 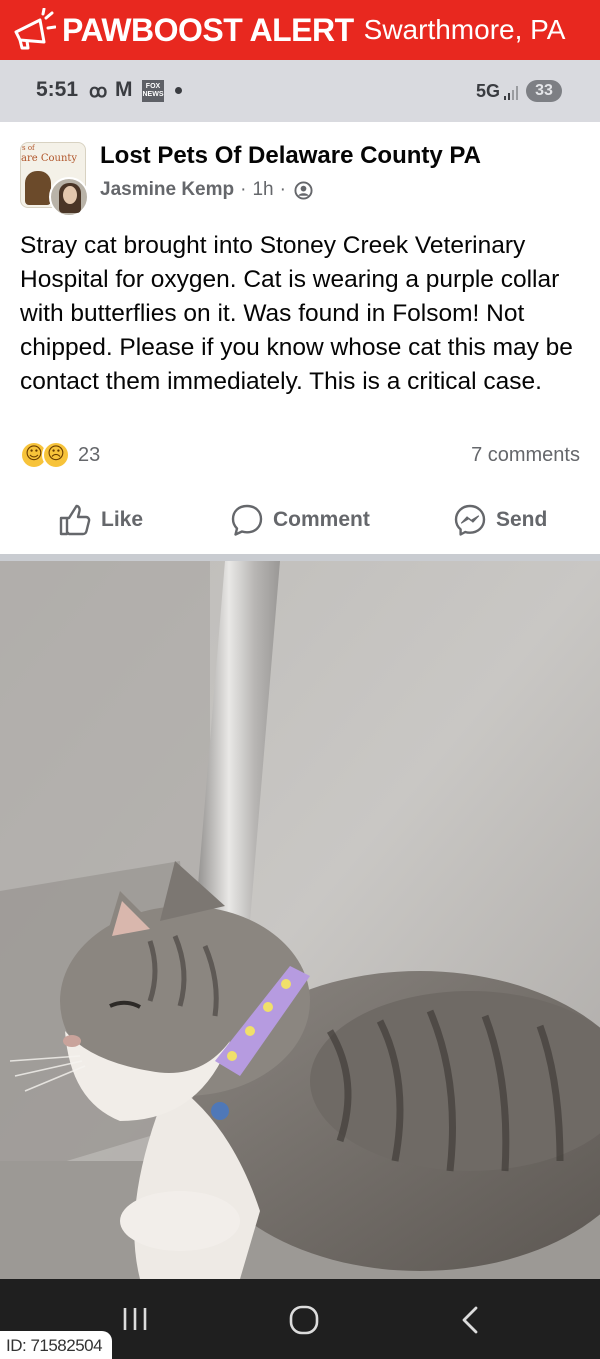 I want to click on post-meta: Jasmine Kemp · 1h ·, so click(x=206, y=190).